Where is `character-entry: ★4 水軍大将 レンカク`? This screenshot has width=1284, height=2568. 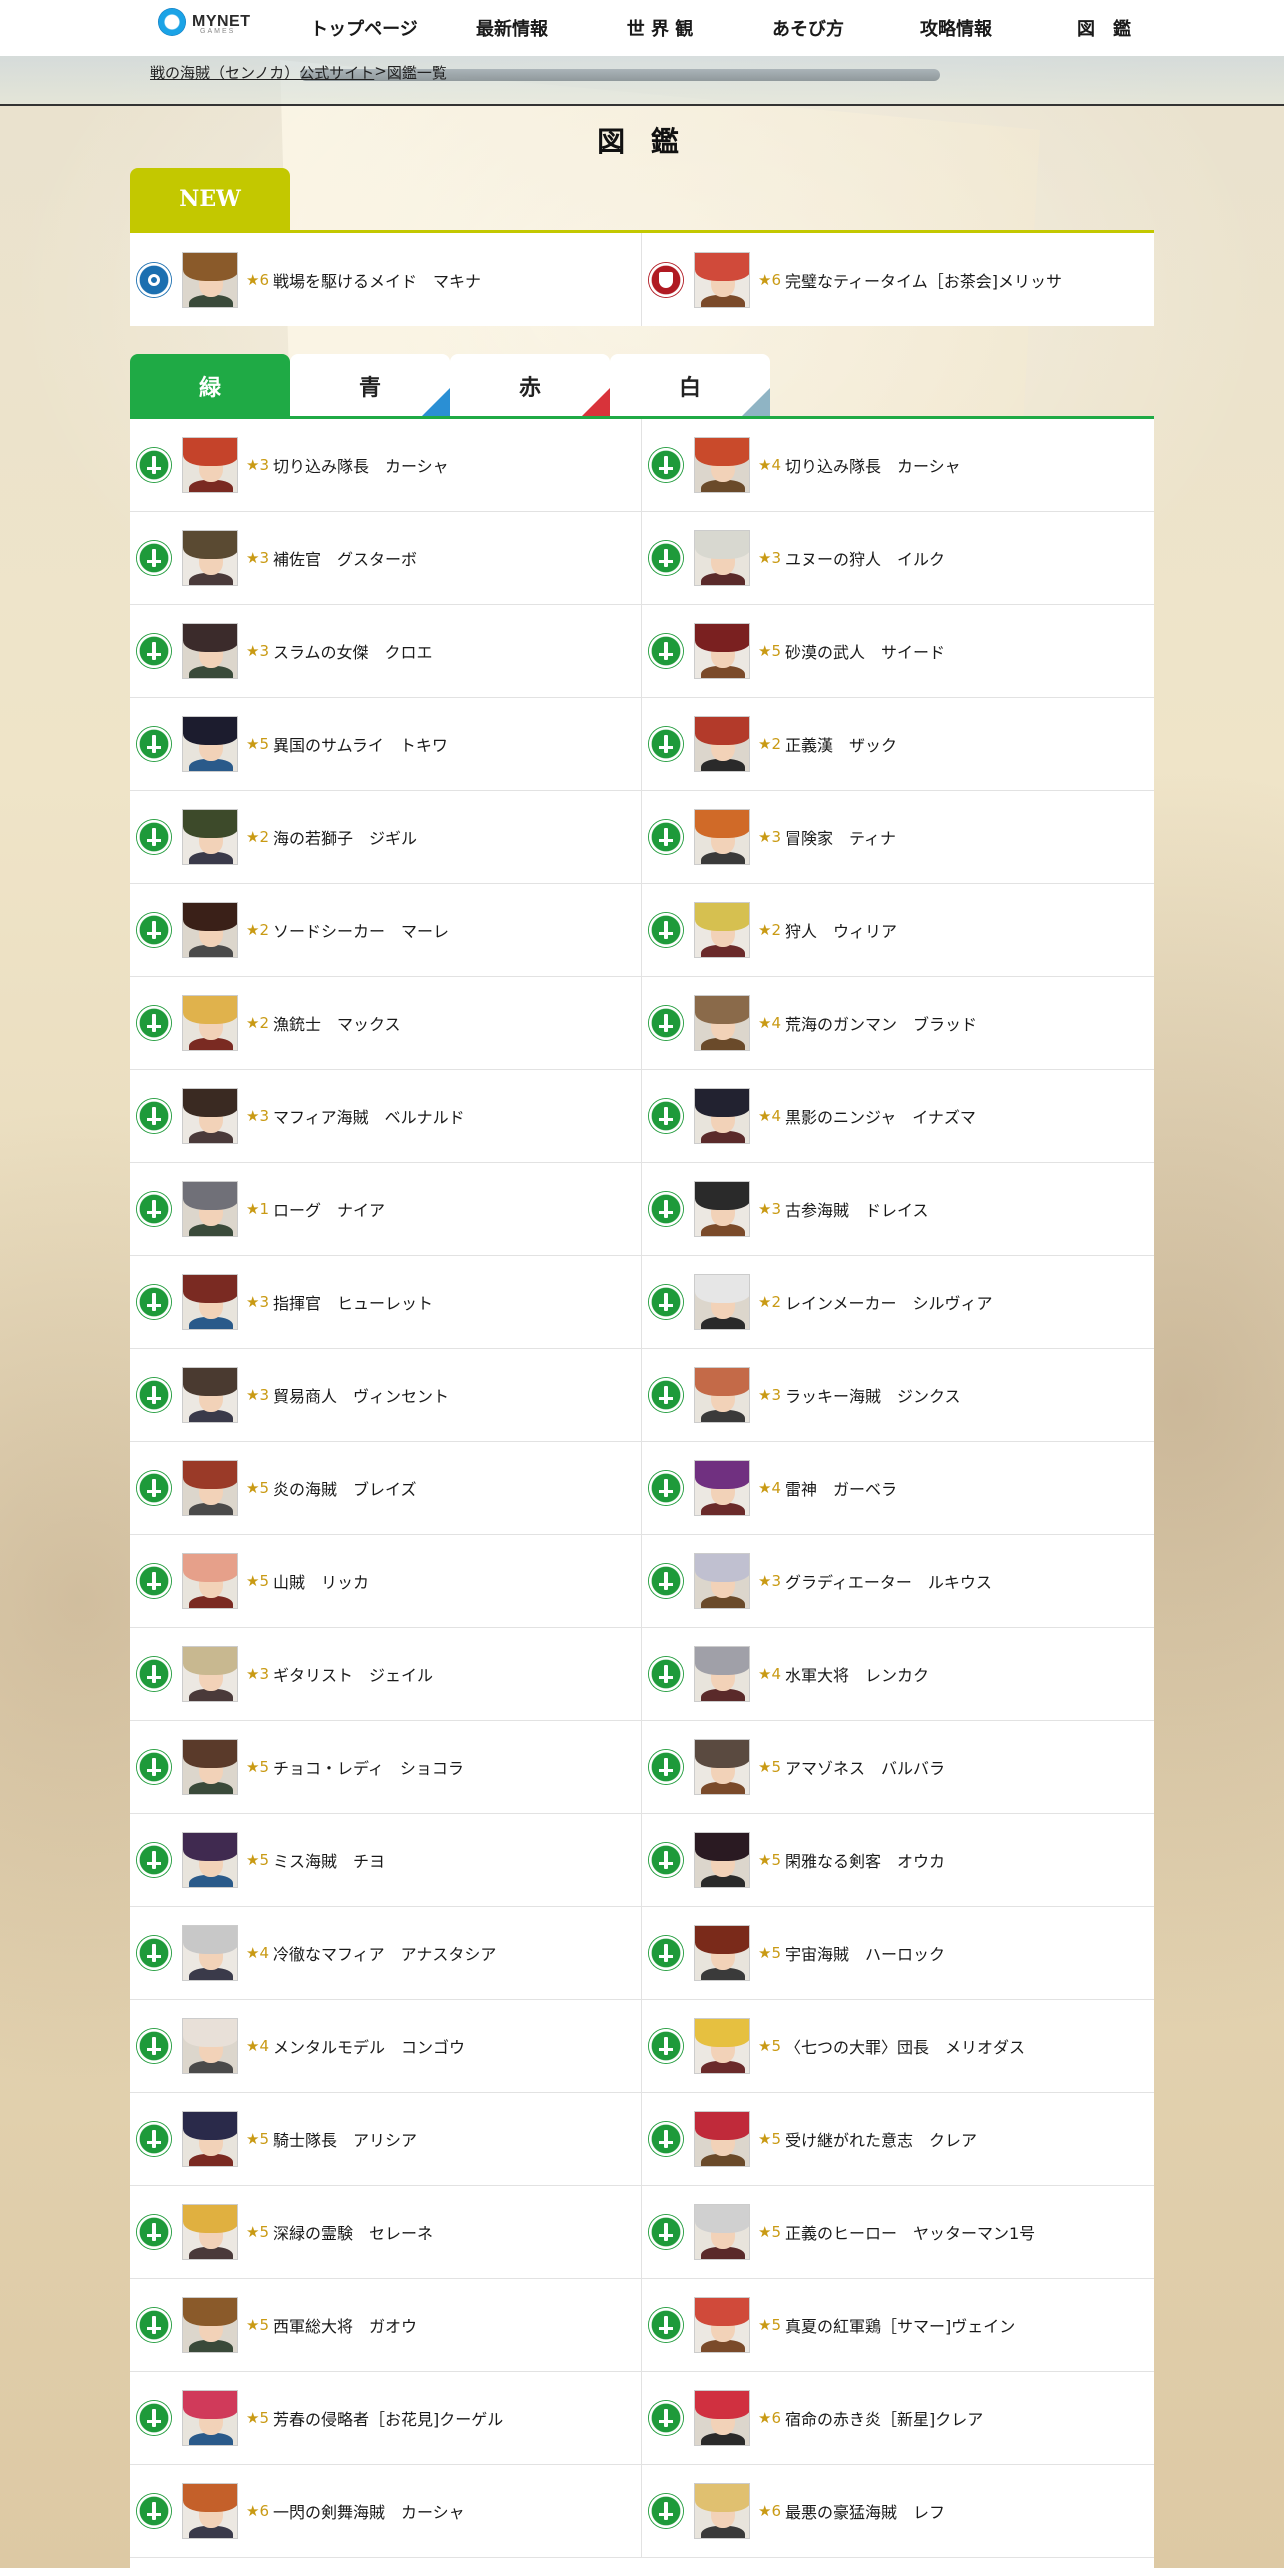
character-entry: ★4 水軍大将 レンカク is located at coordinates (898, 1674).